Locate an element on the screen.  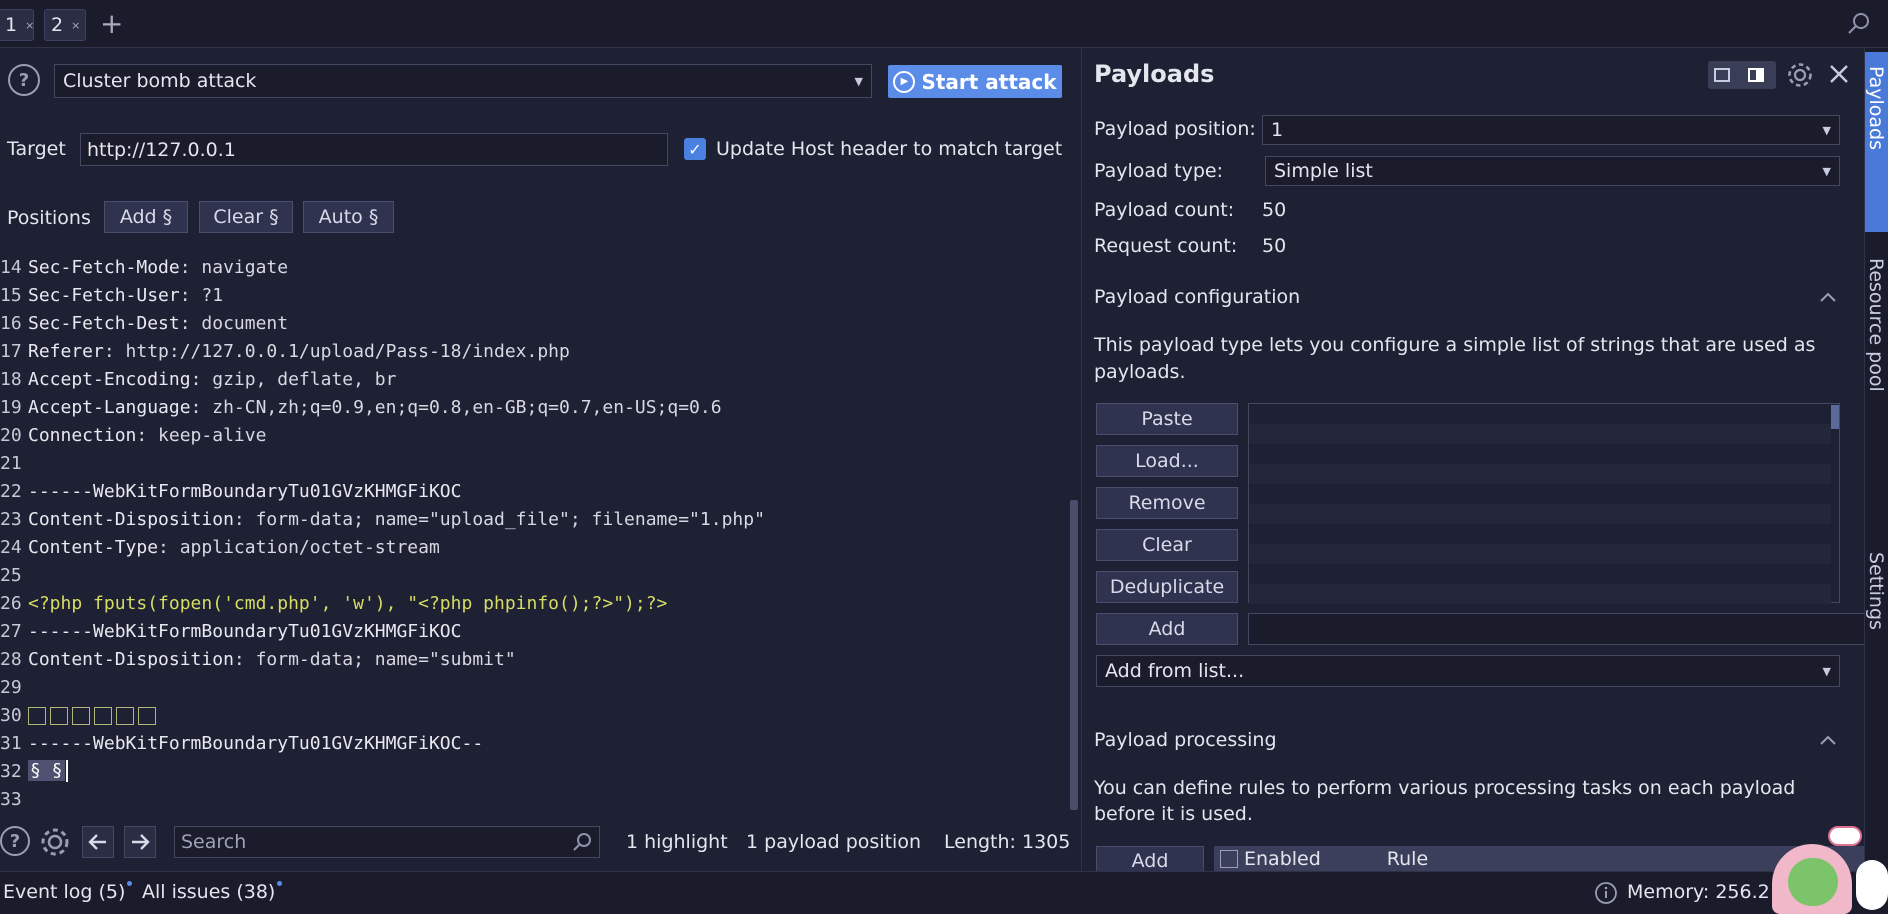
tab-1-close-icon: × is located at coordinates (29, 25).